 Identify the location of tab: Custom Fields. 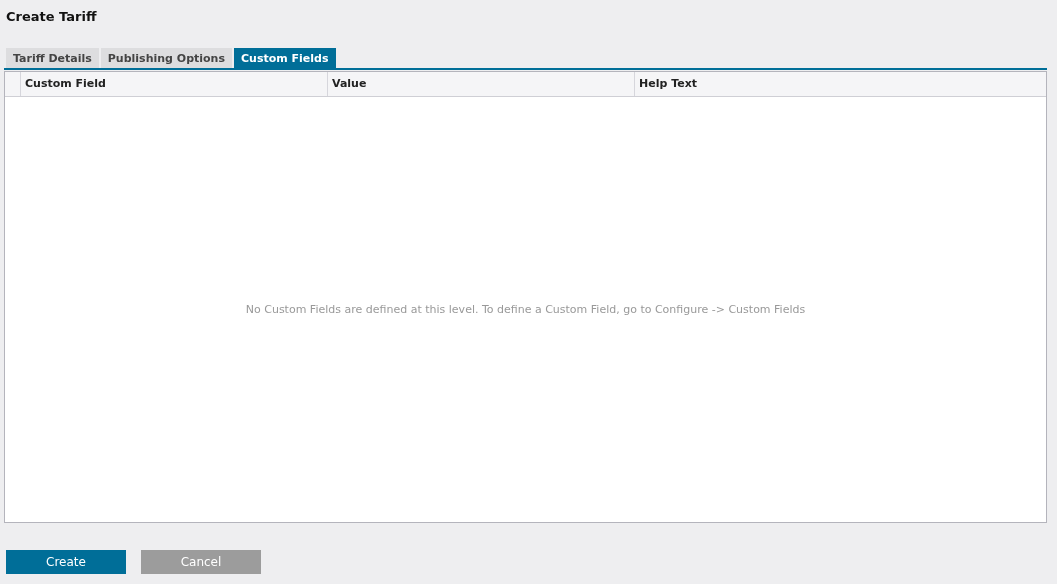
(285, 58).